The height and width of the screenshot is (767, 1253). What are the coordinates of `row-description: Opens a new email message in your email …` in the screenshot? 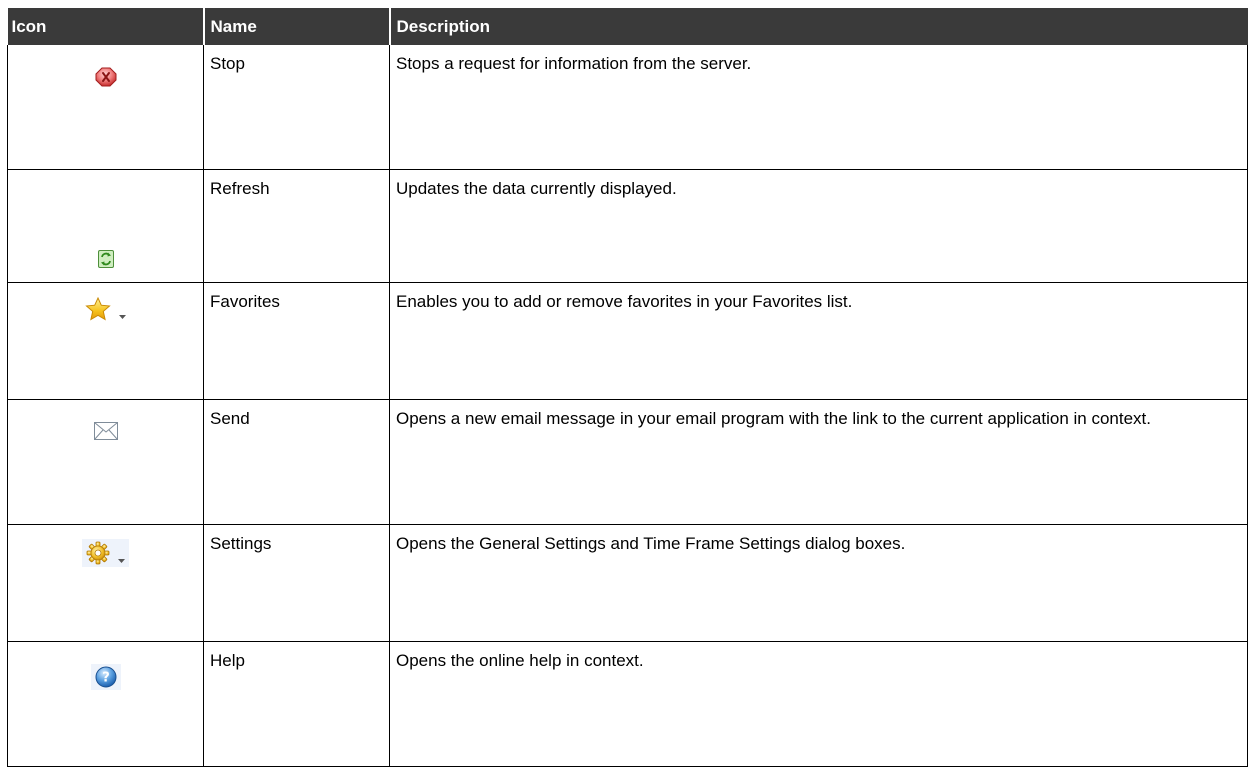 It's located at (818, 462).